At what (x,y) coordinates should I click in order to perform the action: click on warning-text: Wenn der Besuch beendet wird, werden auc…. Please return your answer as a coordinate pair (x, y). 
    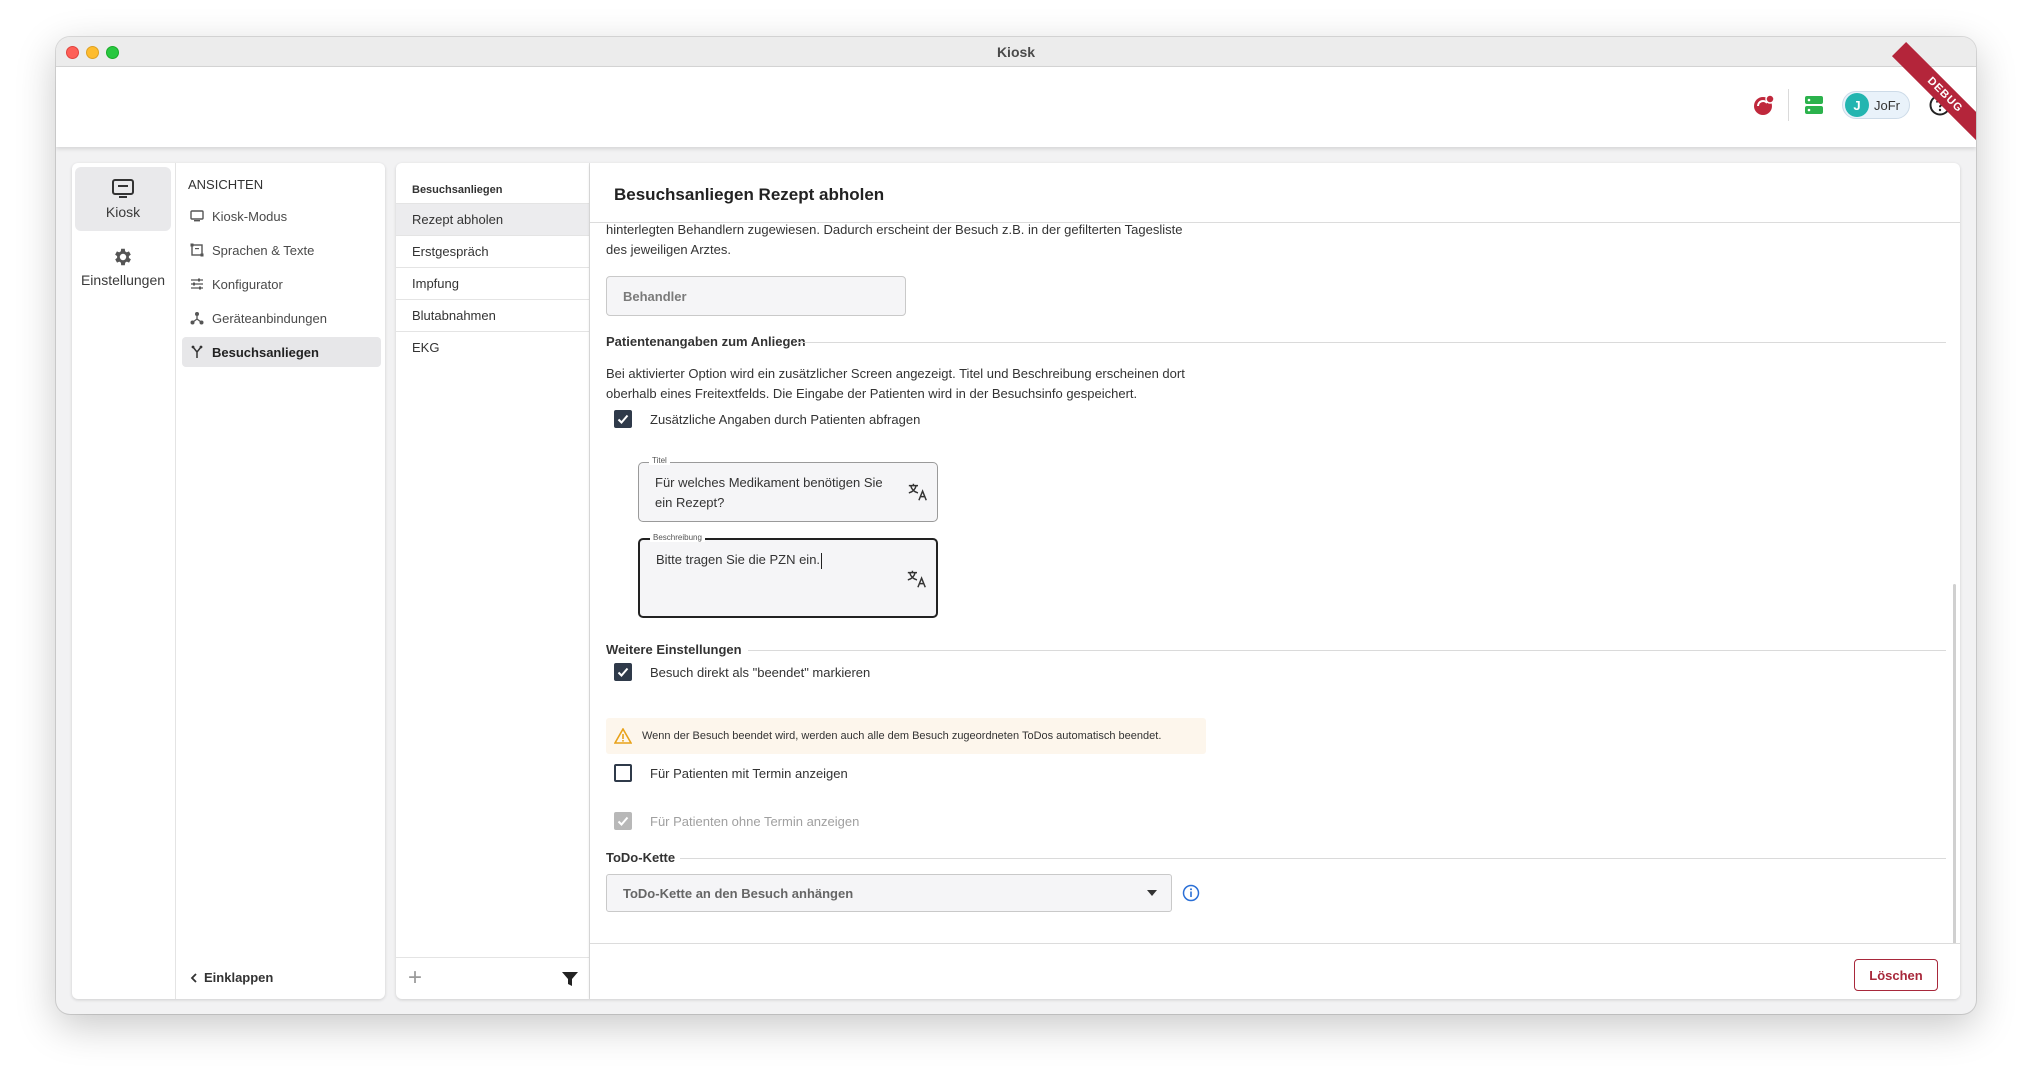
    Looking at the image, I should click on (902, 736).